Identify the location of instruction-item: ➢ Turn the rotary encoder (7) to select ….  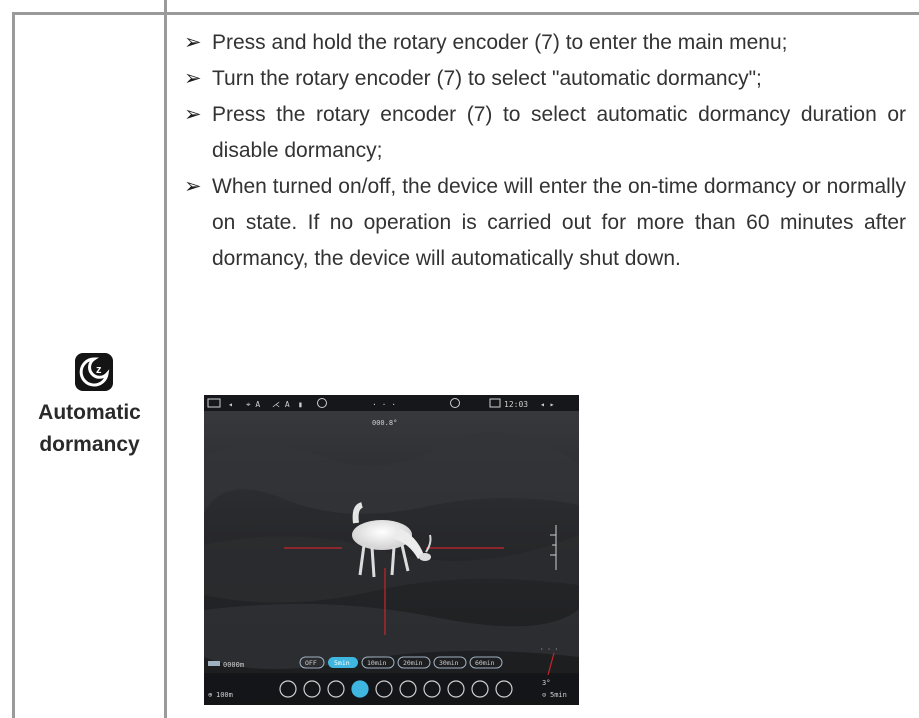
(545, 79).